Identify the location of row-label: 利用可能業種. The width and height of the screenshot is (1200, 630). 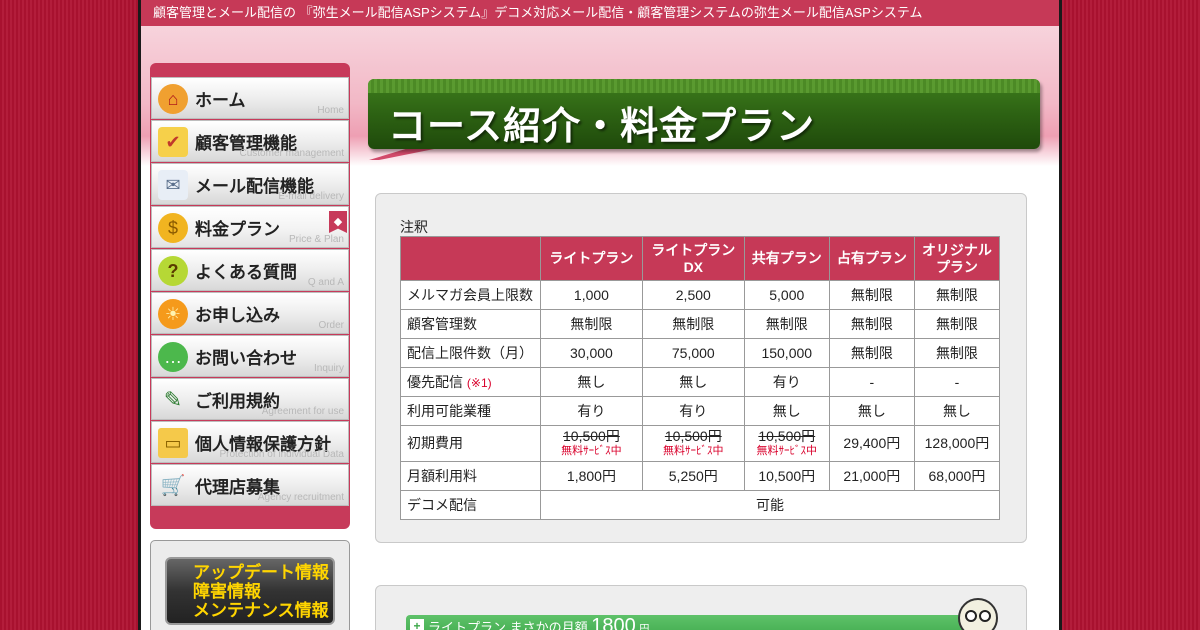
(470, 411).